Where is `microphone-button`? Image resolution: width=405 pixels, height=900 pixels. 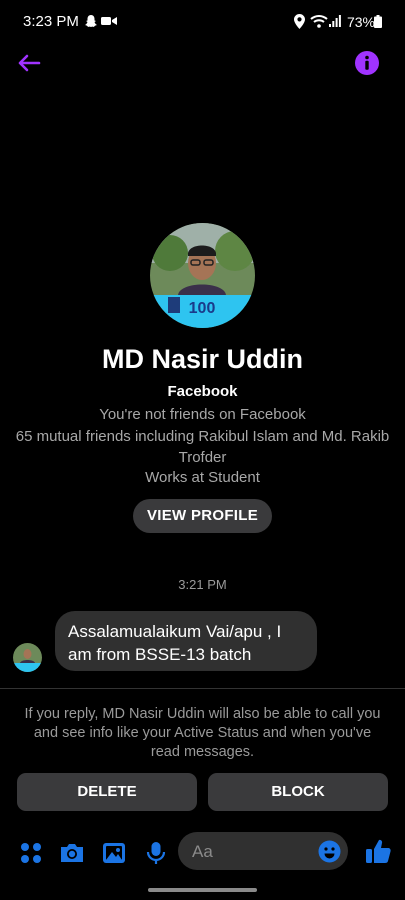
microphone-button is located at coordinates (156, 853).